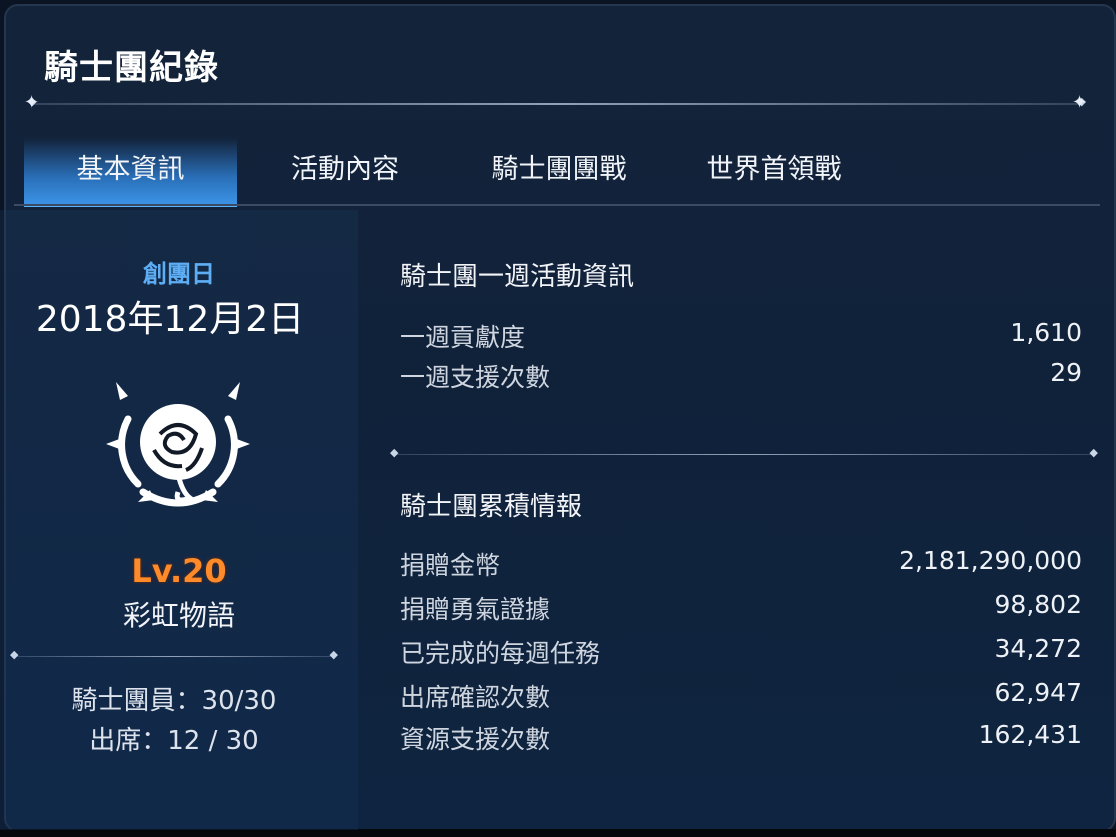 The width and height of the screenshot is (1116, 837). I want to click on tab-world-boss: 世界首領戰, so click(774, 171).